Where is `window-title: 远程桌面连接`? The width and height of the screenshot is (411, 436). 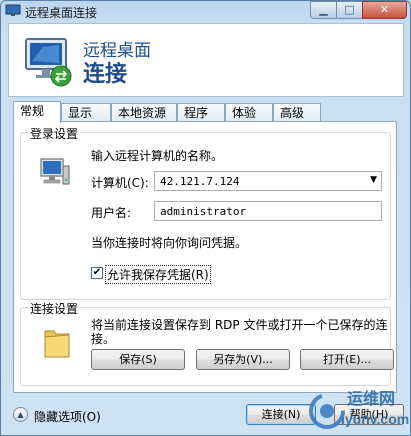
window-title: 远程桌面连接 is located at coordinates (61, 13).